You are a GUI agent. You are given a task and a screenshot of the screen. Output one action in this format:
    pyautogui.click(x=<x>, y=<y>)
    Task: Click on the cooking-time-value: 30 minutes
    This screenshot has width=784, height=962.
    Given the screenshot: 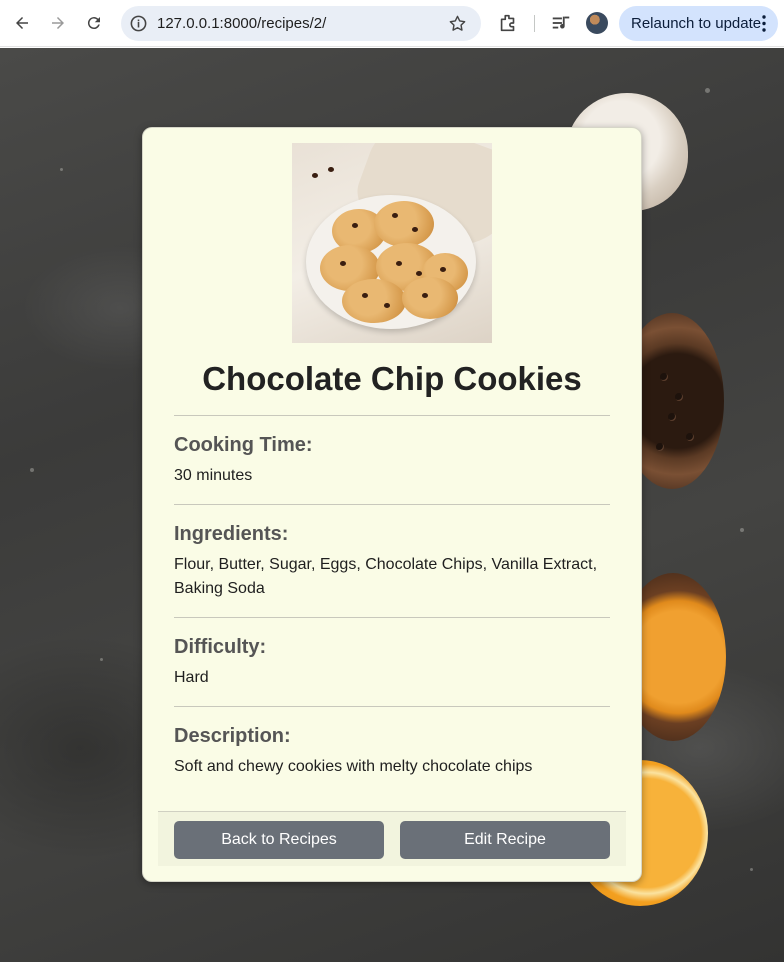 What is the action you would take?
    pyautogui.click(x=213, y=475)
    